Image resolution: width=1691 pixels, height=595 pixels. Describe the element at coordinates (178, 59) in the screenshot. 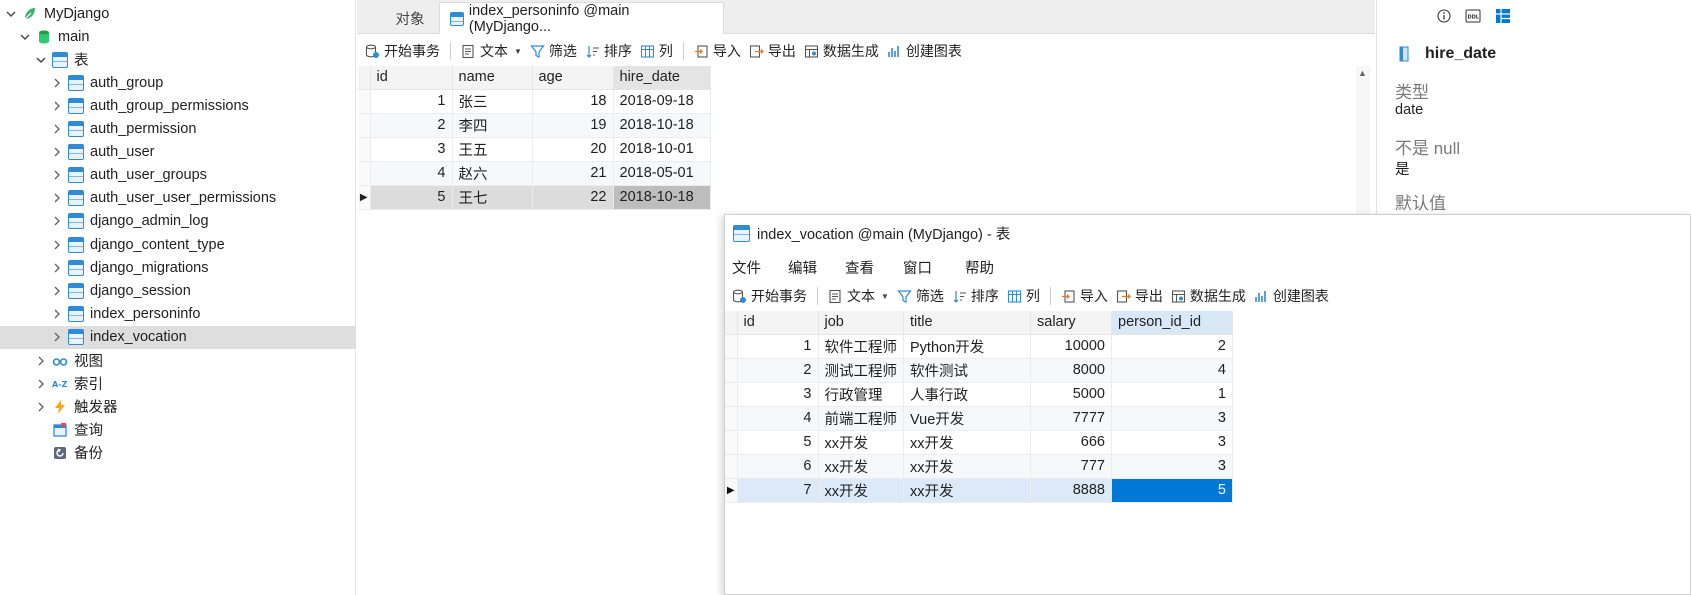

I see `tree-tables-folder: 表` at that location.